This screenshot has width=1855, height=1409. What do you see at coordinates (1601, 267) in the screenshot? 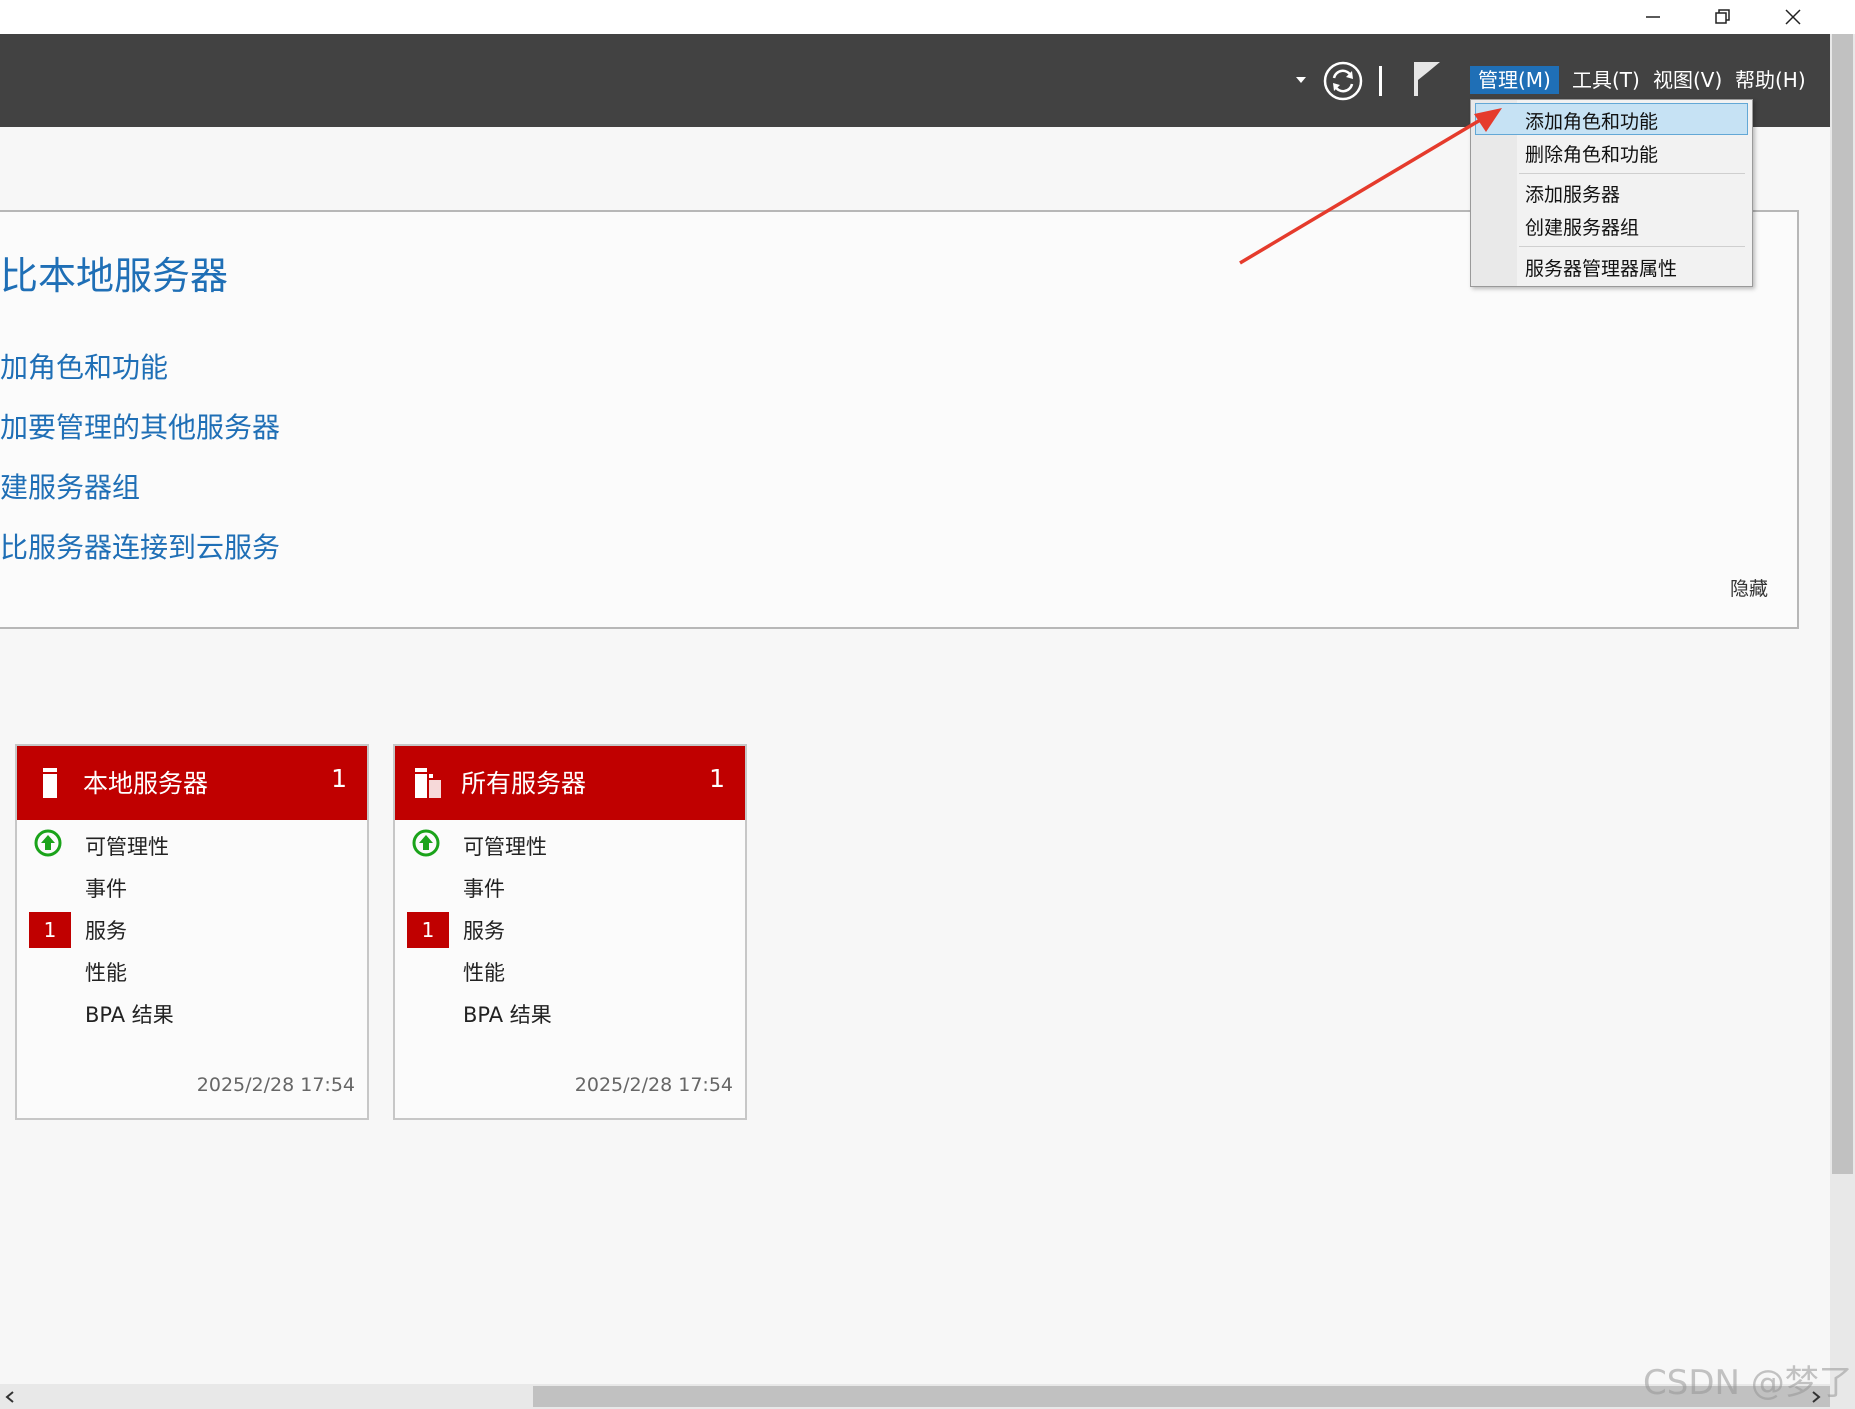
I see `menu-item-server-manager-properties: 服务器管理器属性` at bounding box center [1601, 267].